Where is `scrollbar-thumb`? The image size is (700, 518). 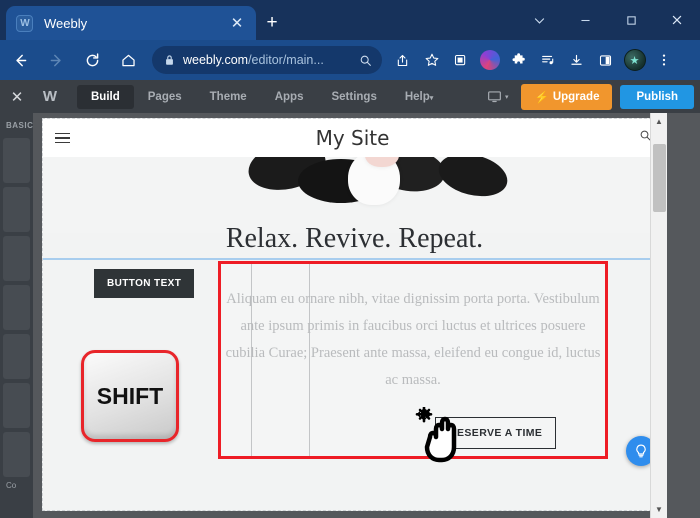
scrollbar-thumb is located at coordinates (659, 178).